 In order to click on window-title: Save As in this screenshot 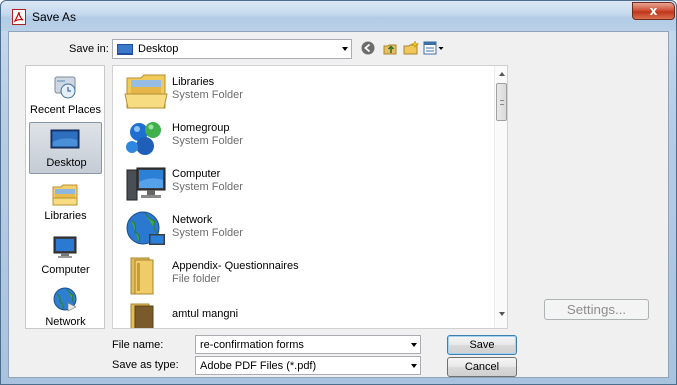, I will do `click(54, 17)`.